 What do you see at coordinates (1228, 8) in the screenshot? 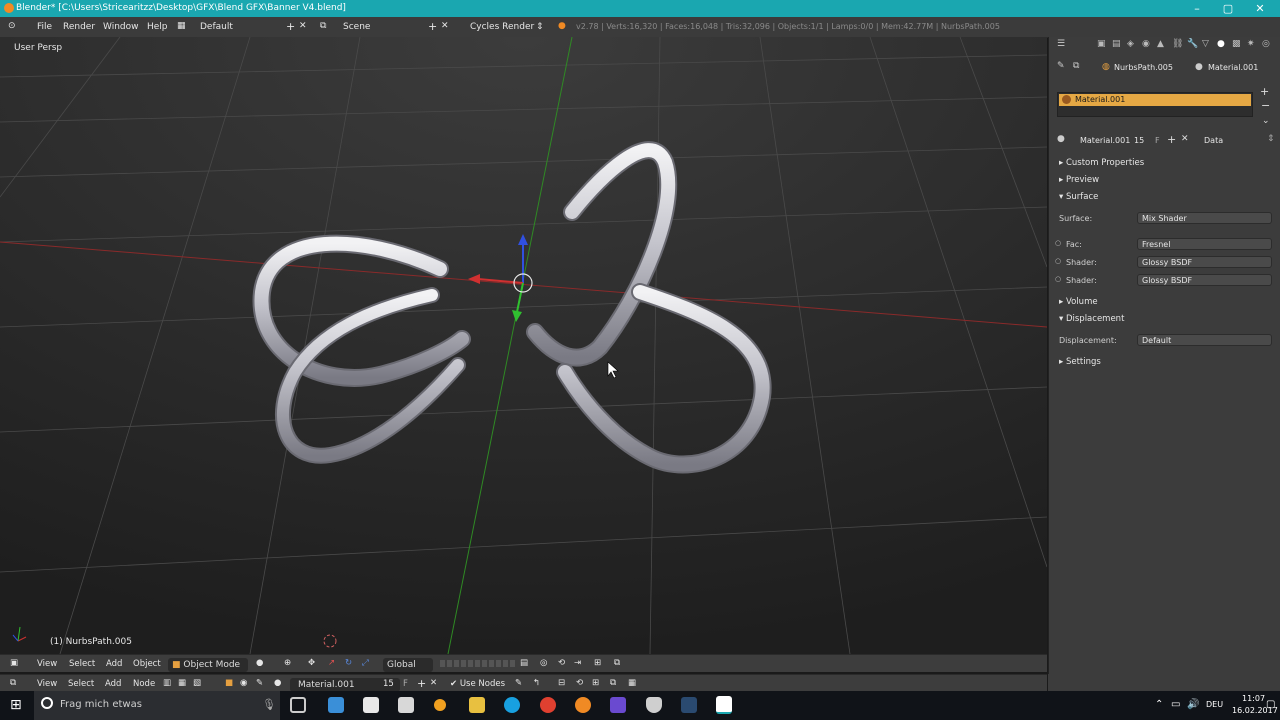
I see `maximize-button: ▢` at bounding box center [1228, 8].